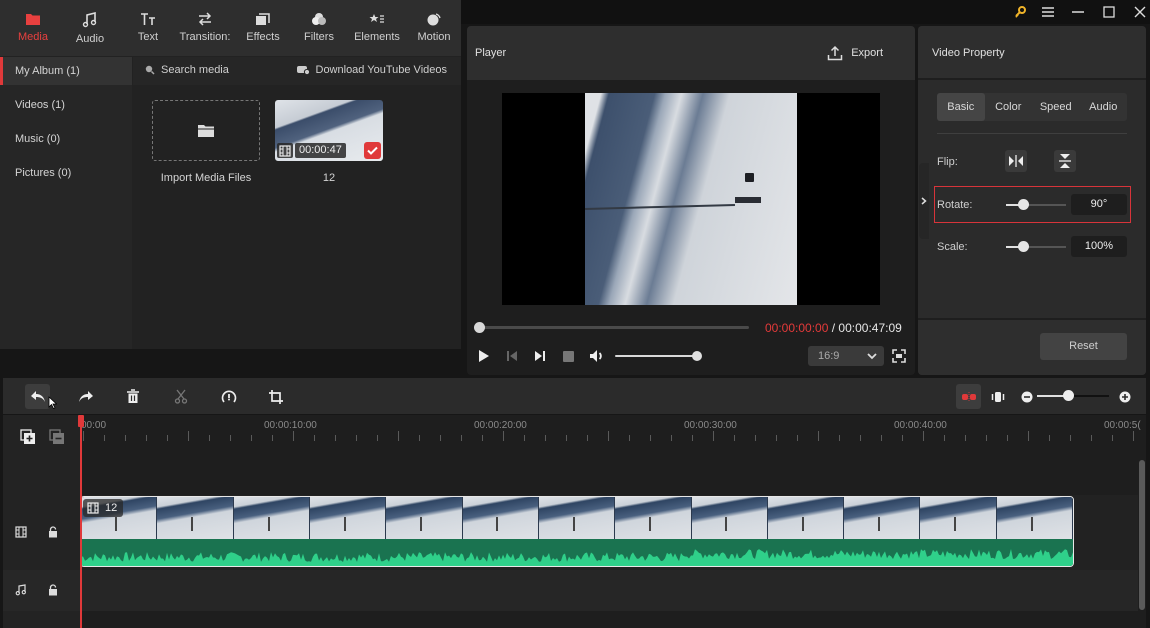 The width and height of the screenshot is (1150, 628). I want to click on redo-button, so click(85, 396).